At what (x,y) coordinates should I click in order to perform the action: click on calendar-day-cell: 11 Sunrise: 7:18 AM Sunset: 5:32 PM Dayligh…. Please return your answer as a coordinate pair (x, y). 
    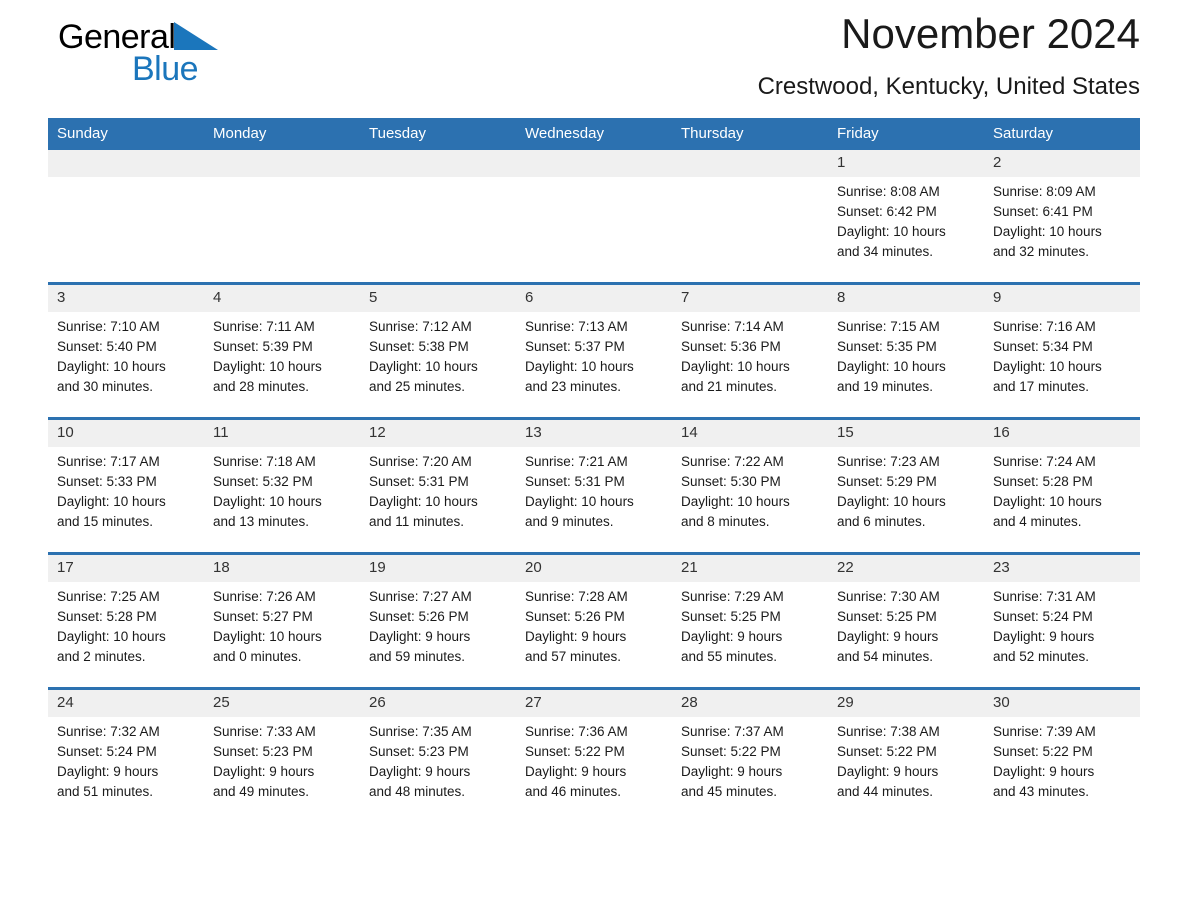
    Looking at the image, I should click on (282, 485).